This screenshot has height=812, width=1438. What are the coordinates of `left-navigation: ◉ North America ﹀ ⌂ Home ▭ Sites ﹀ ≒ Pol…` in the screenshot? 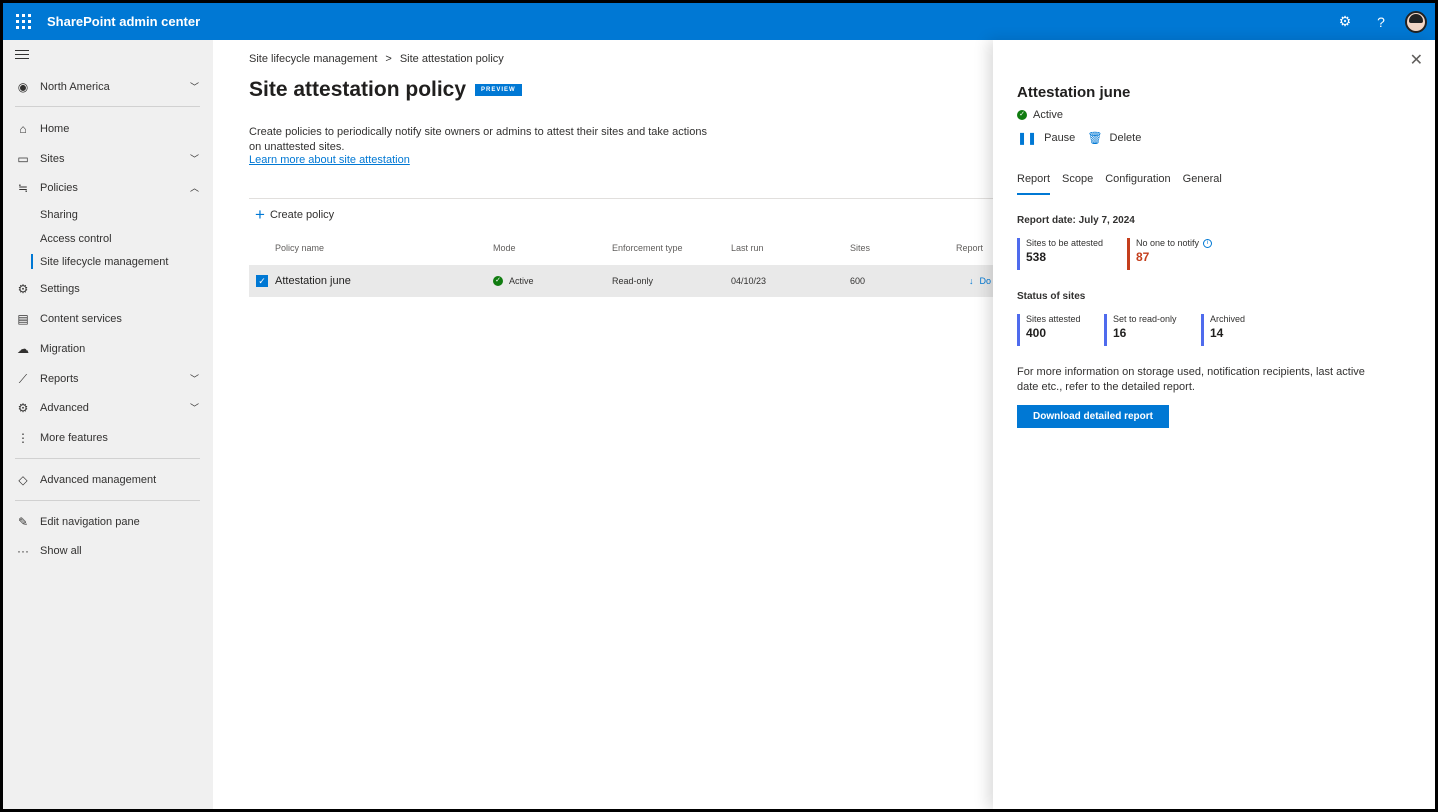 It's located at (108, 424).